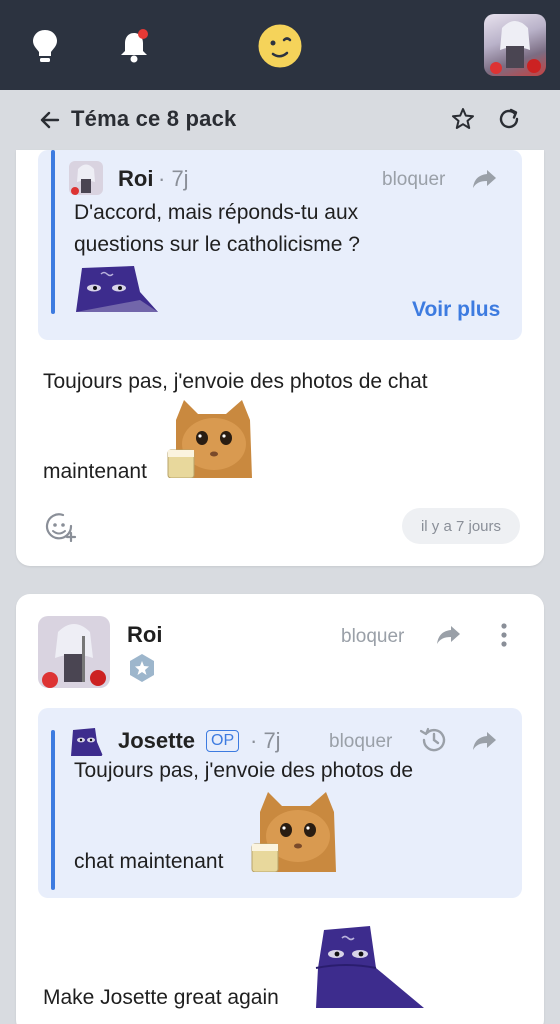 The height and width of the screenshot is (1024, 560). What do you see at coordinates (456, 310) in the screenshot?
I see `see-more-link: Voir plus` at bounding box center [456, 310].